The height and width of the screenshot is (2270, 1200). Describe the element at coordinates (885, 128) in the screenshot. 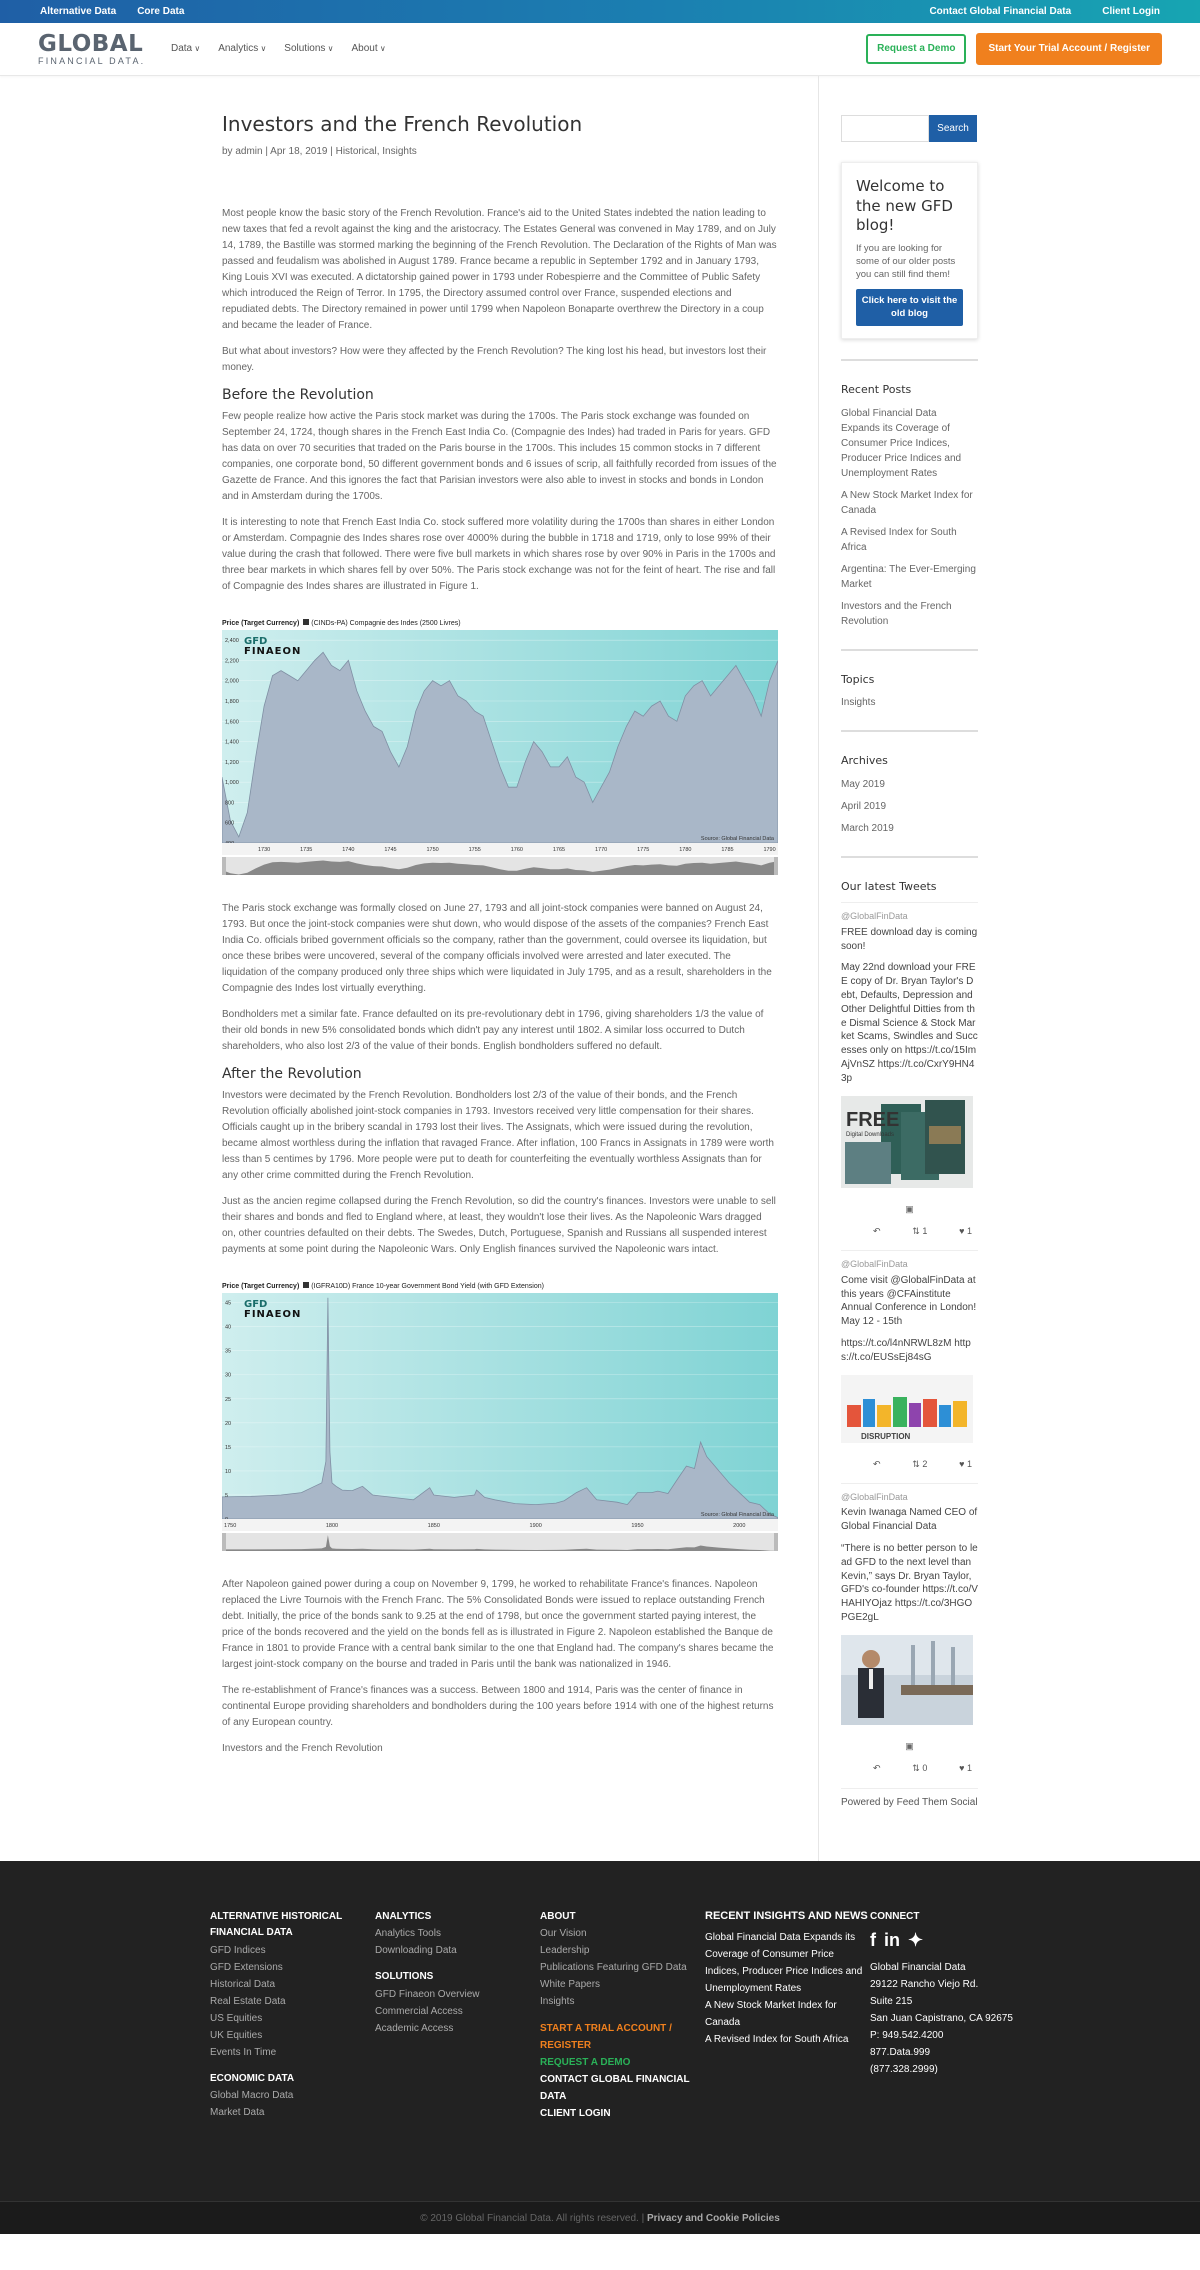

I see `search-input` at that location.